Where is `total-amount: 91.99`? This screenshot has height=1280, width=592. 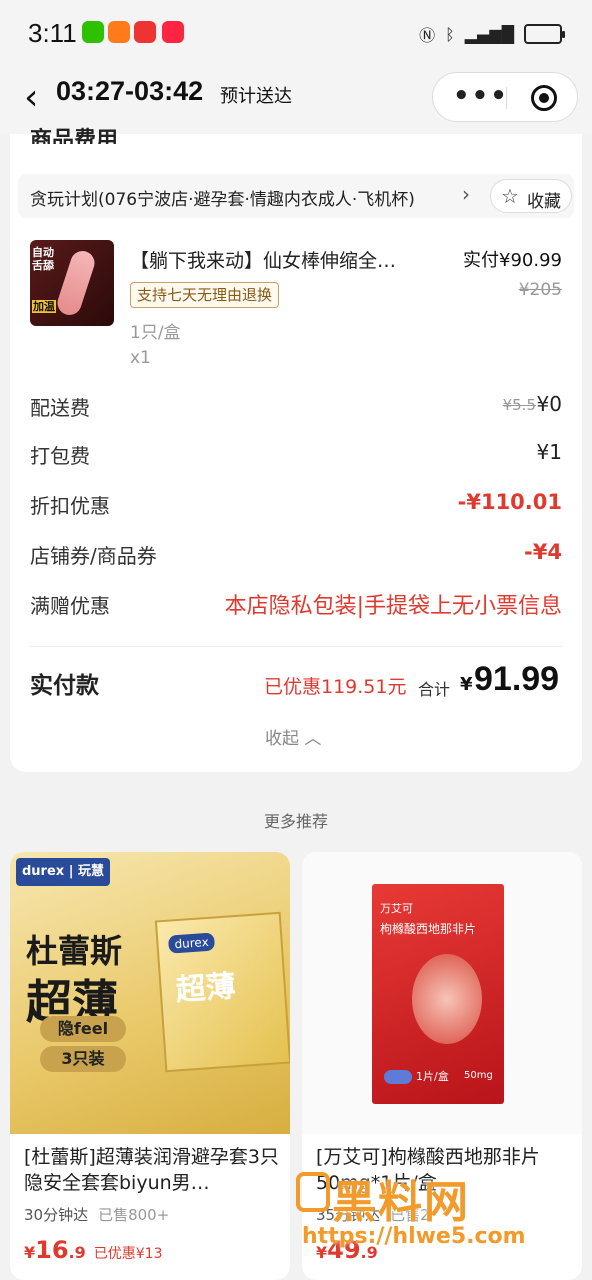
total-amount: 91.99 is located at coordinates (517, 679).